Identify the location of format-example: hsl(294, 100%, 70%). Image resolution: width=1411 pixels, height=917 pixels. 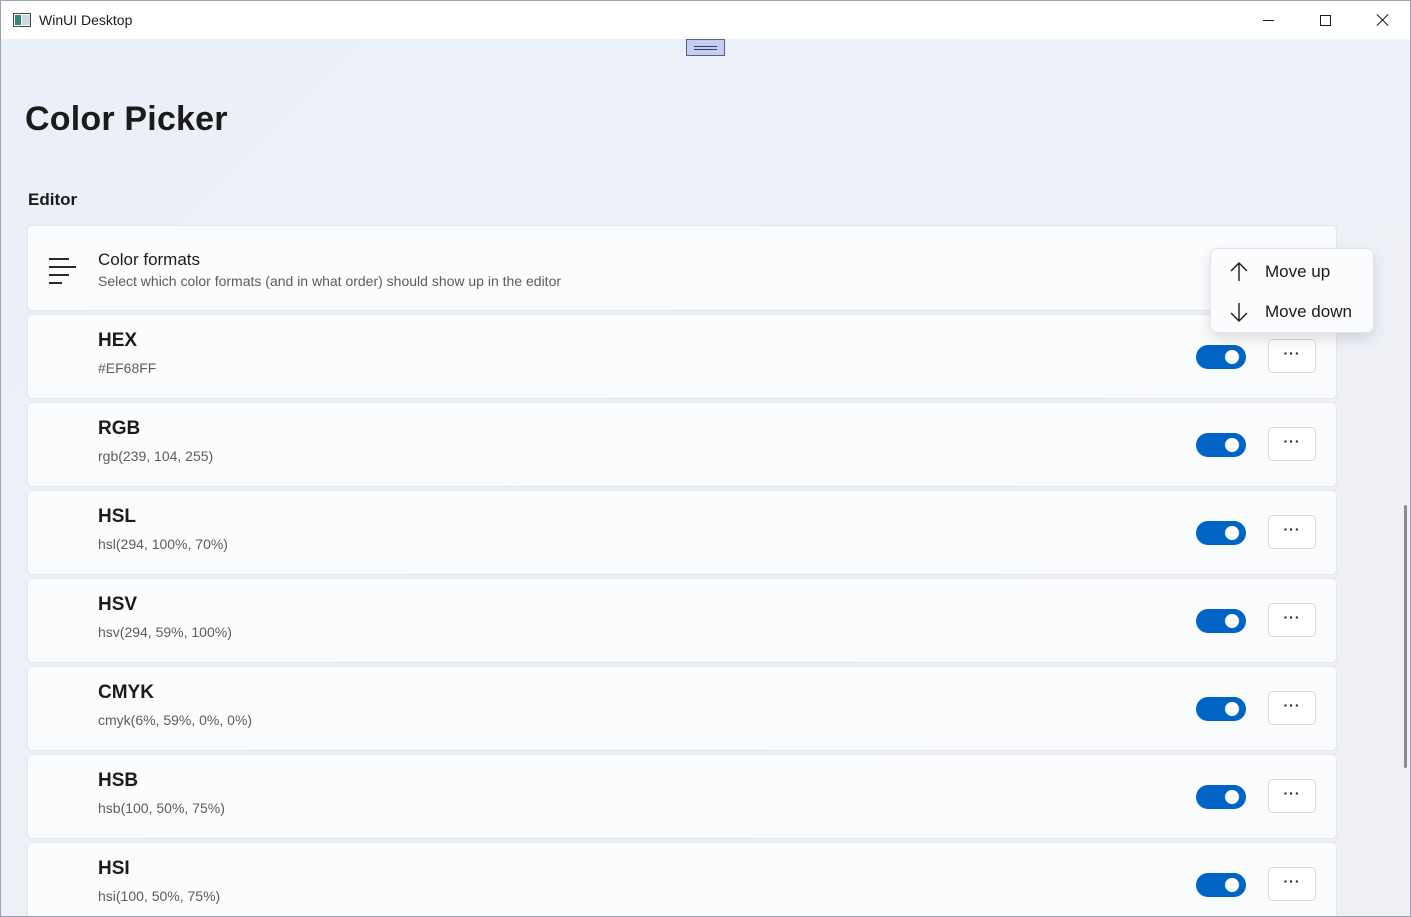
(163, 544).